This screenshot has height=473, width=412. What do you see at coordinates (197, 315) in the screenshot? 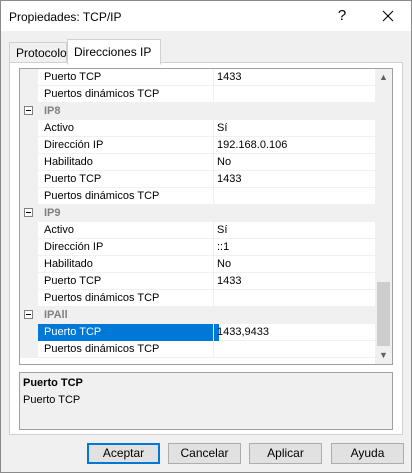
I see `category-row: IPAll` at bounding box center [197, 315].